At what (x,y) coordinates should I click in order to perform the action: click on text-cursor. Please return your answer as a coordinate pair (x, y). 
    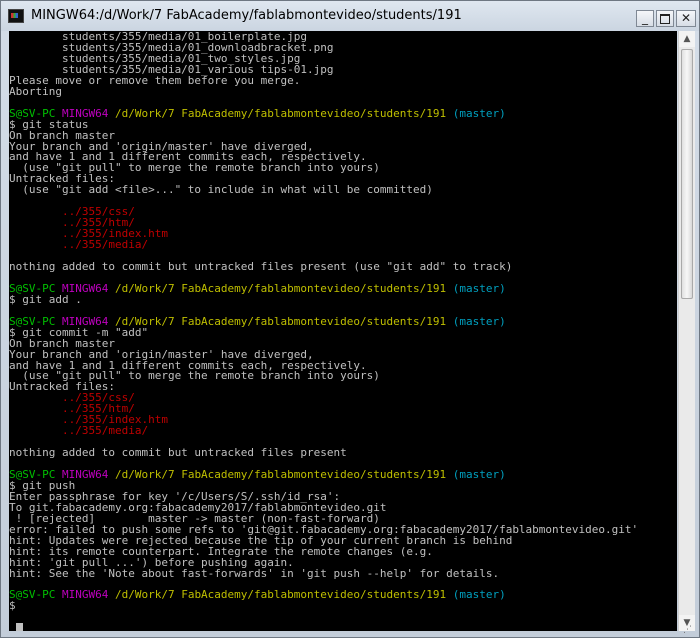
    Looking at the image, I should click on (19, 627).